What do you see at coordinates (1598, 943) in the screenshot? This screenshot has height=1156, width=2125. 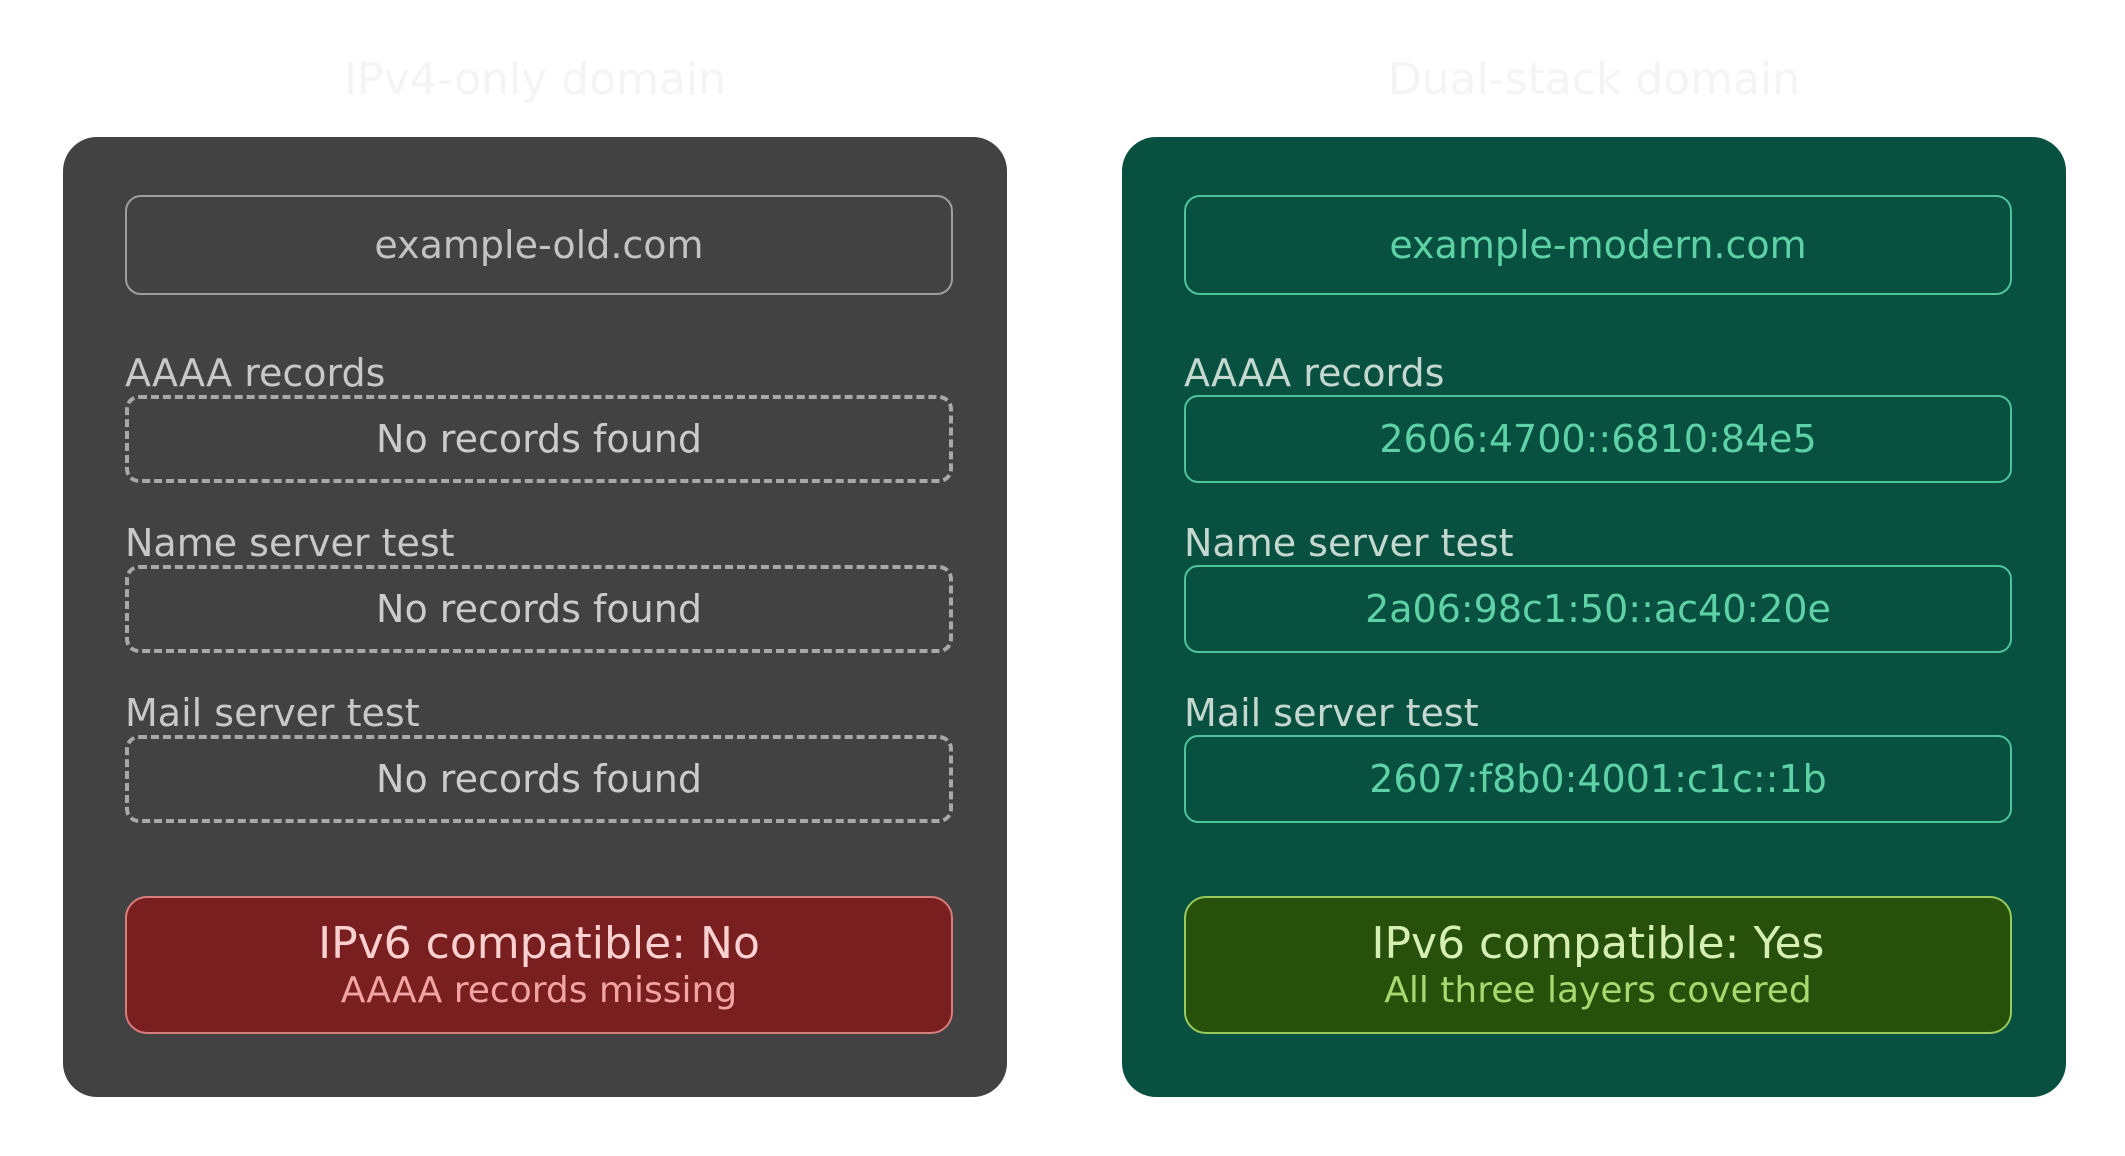 I see `verdict-title: IPv6 compatible: Yes` at bounding box center [1598, 943].